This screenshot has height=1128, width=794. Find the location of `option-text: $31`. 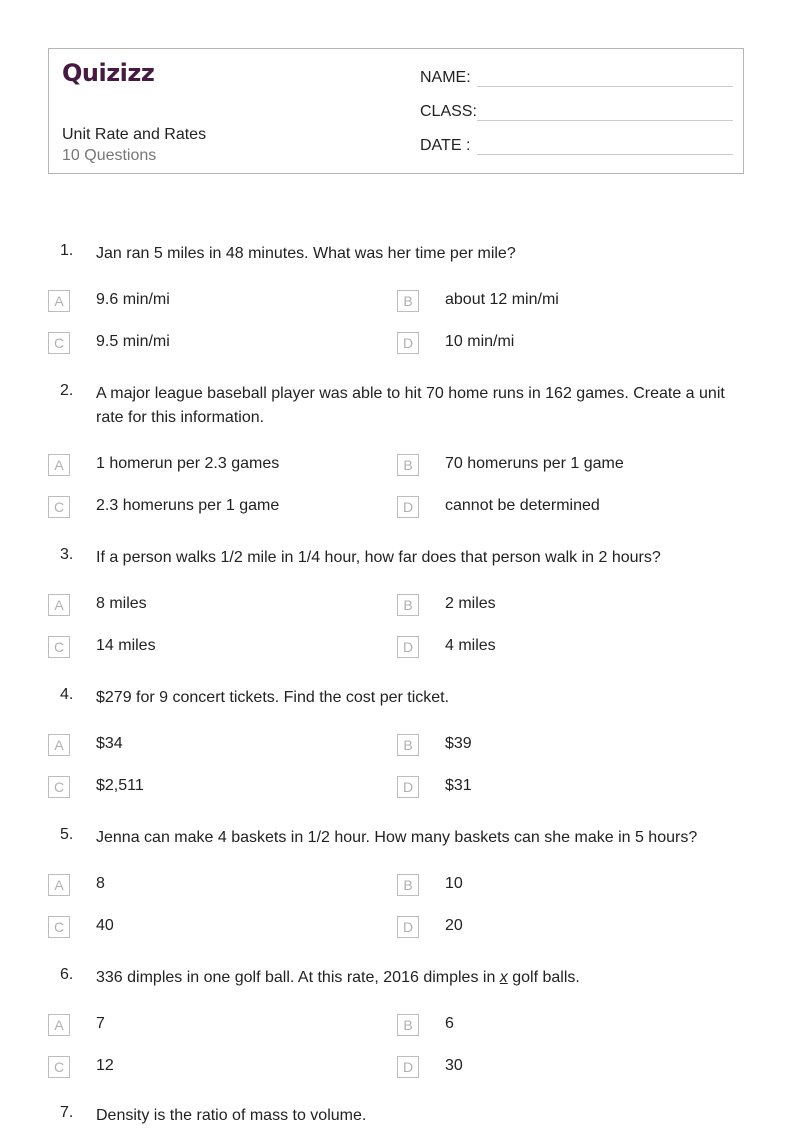

option-text: $31 is located at coordinates (458, 785).